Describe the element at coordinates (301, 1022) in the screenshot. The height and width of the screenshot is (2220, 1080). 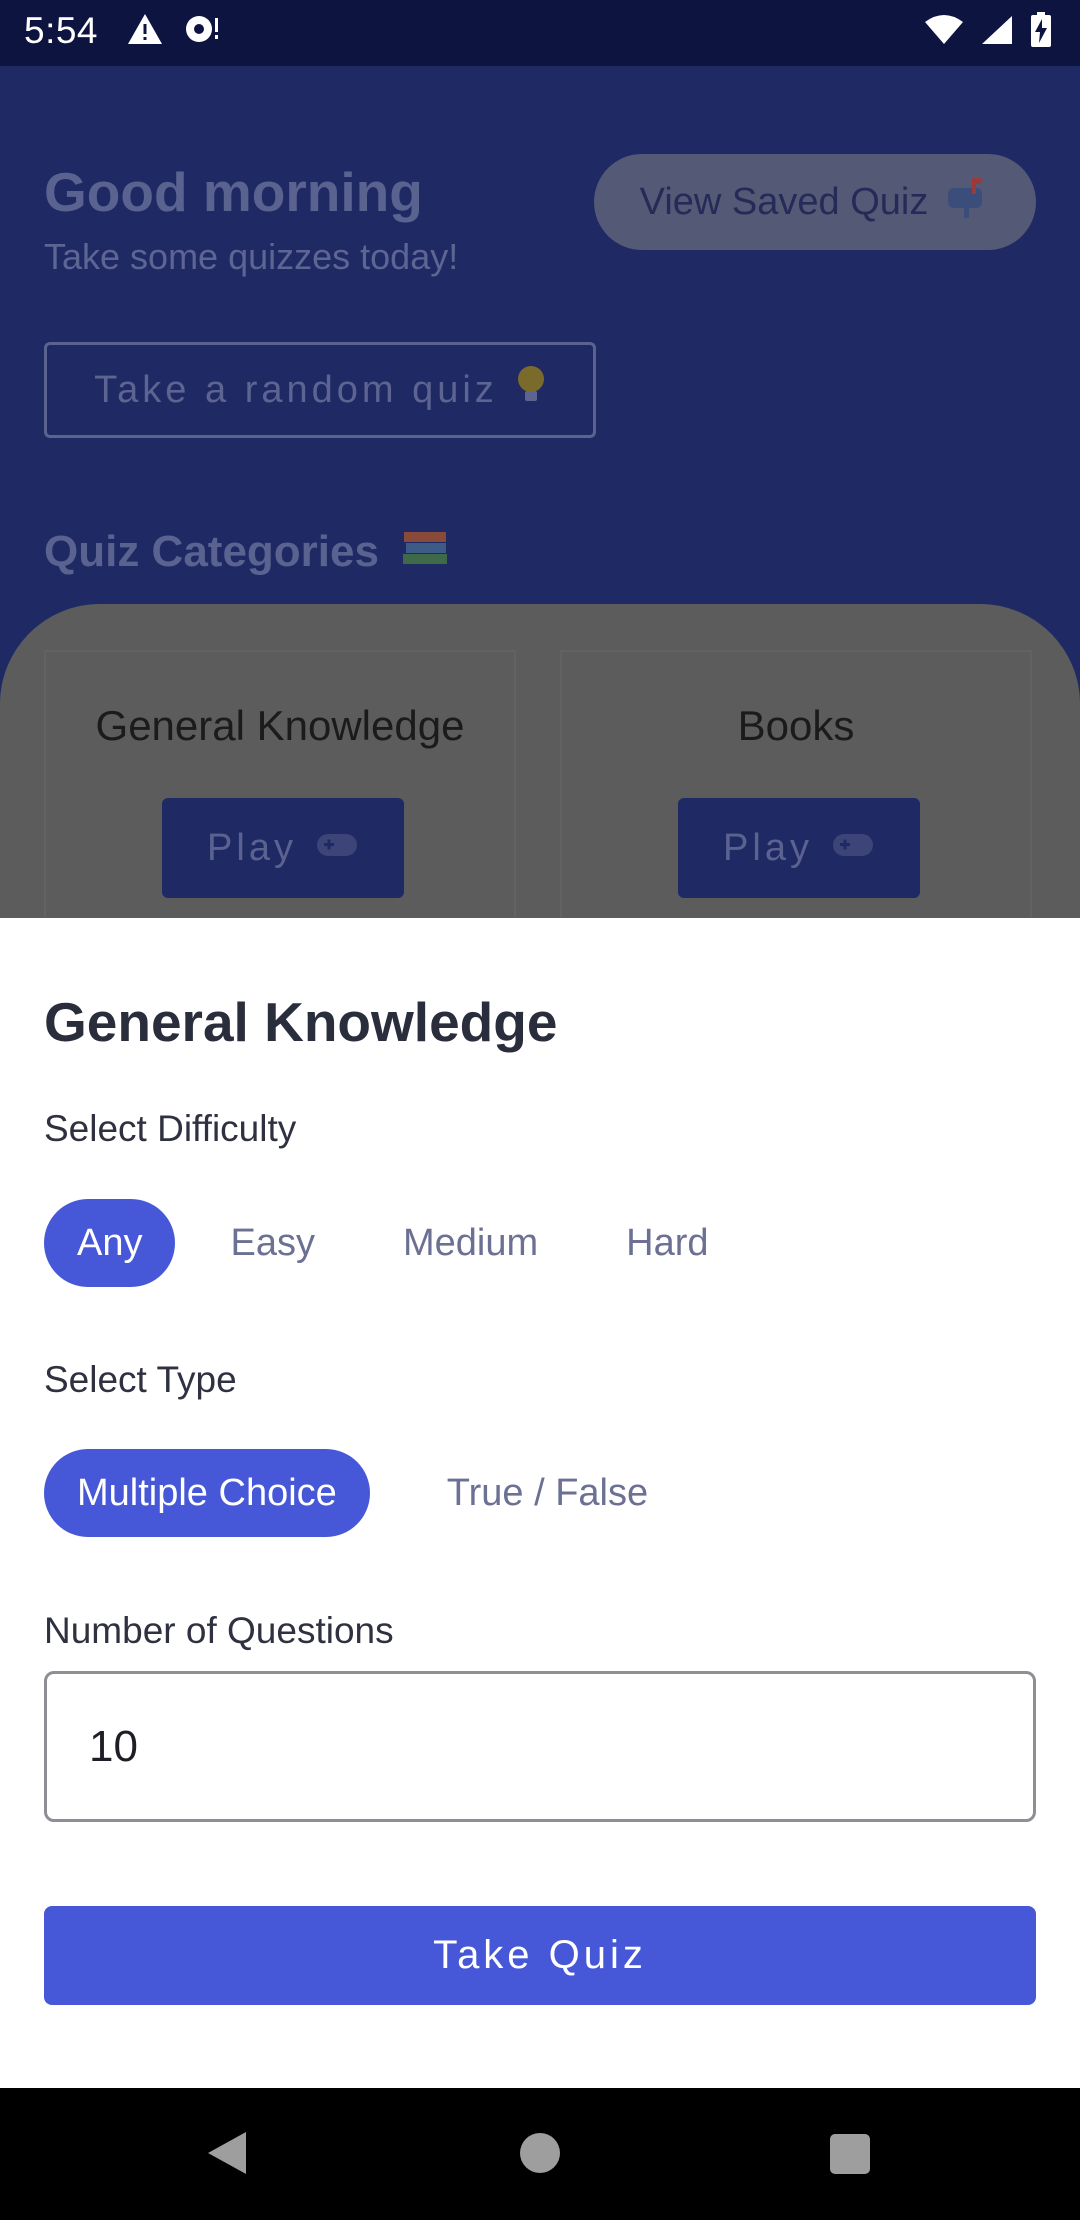
I see `sheet-title: General Knowledge` at that location.